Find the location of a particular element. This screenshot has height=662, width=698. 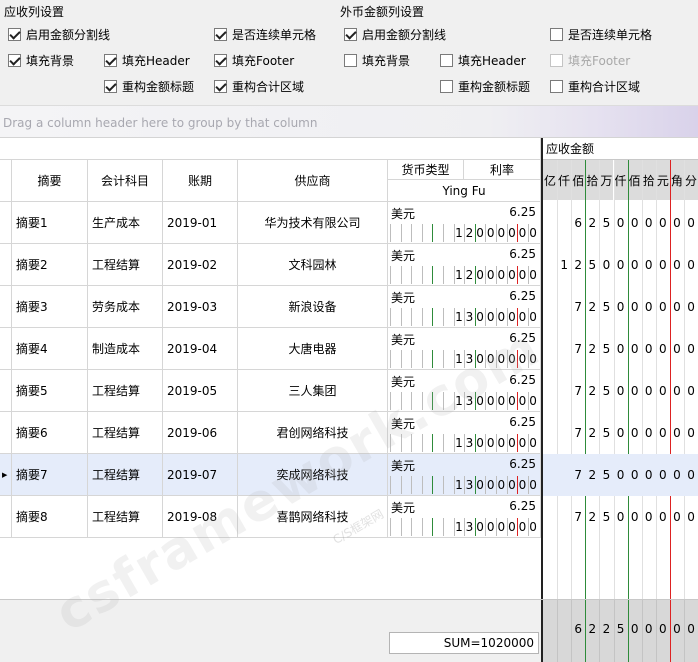

cell-period: 2019-07 is located at coordinates (200, 475).